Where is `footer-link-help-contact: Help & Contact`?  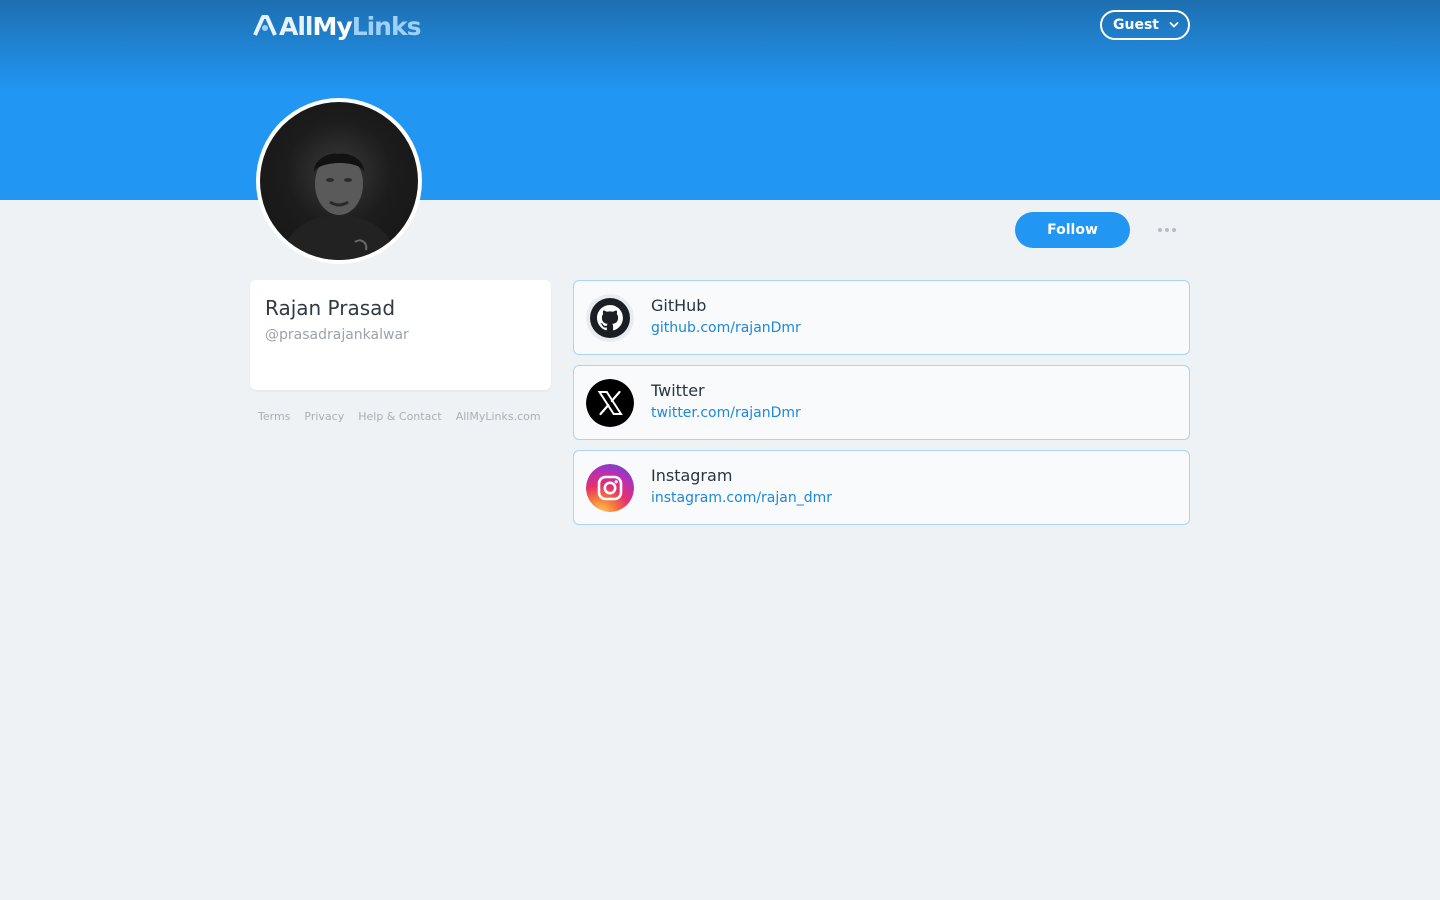 footer-link-help-contact: Help & Contact is located at coordinates (399, 416).